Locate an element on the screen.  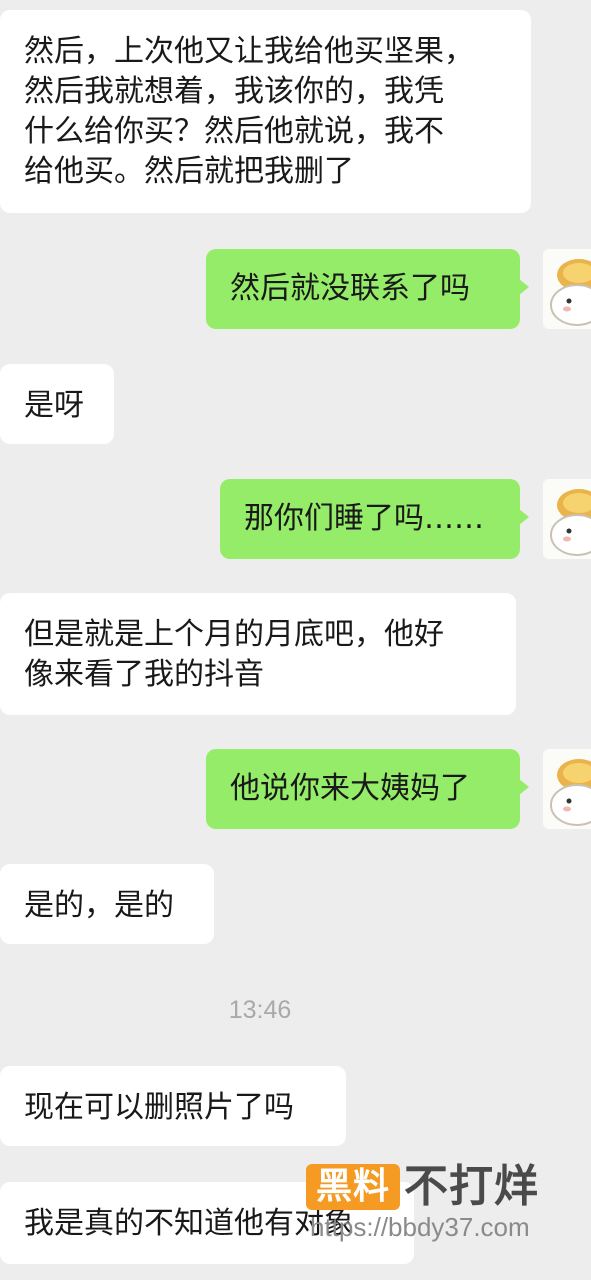
watermark: 黑料 不打烊 https://bbdy37.com is located at coordinates (448, 1205).